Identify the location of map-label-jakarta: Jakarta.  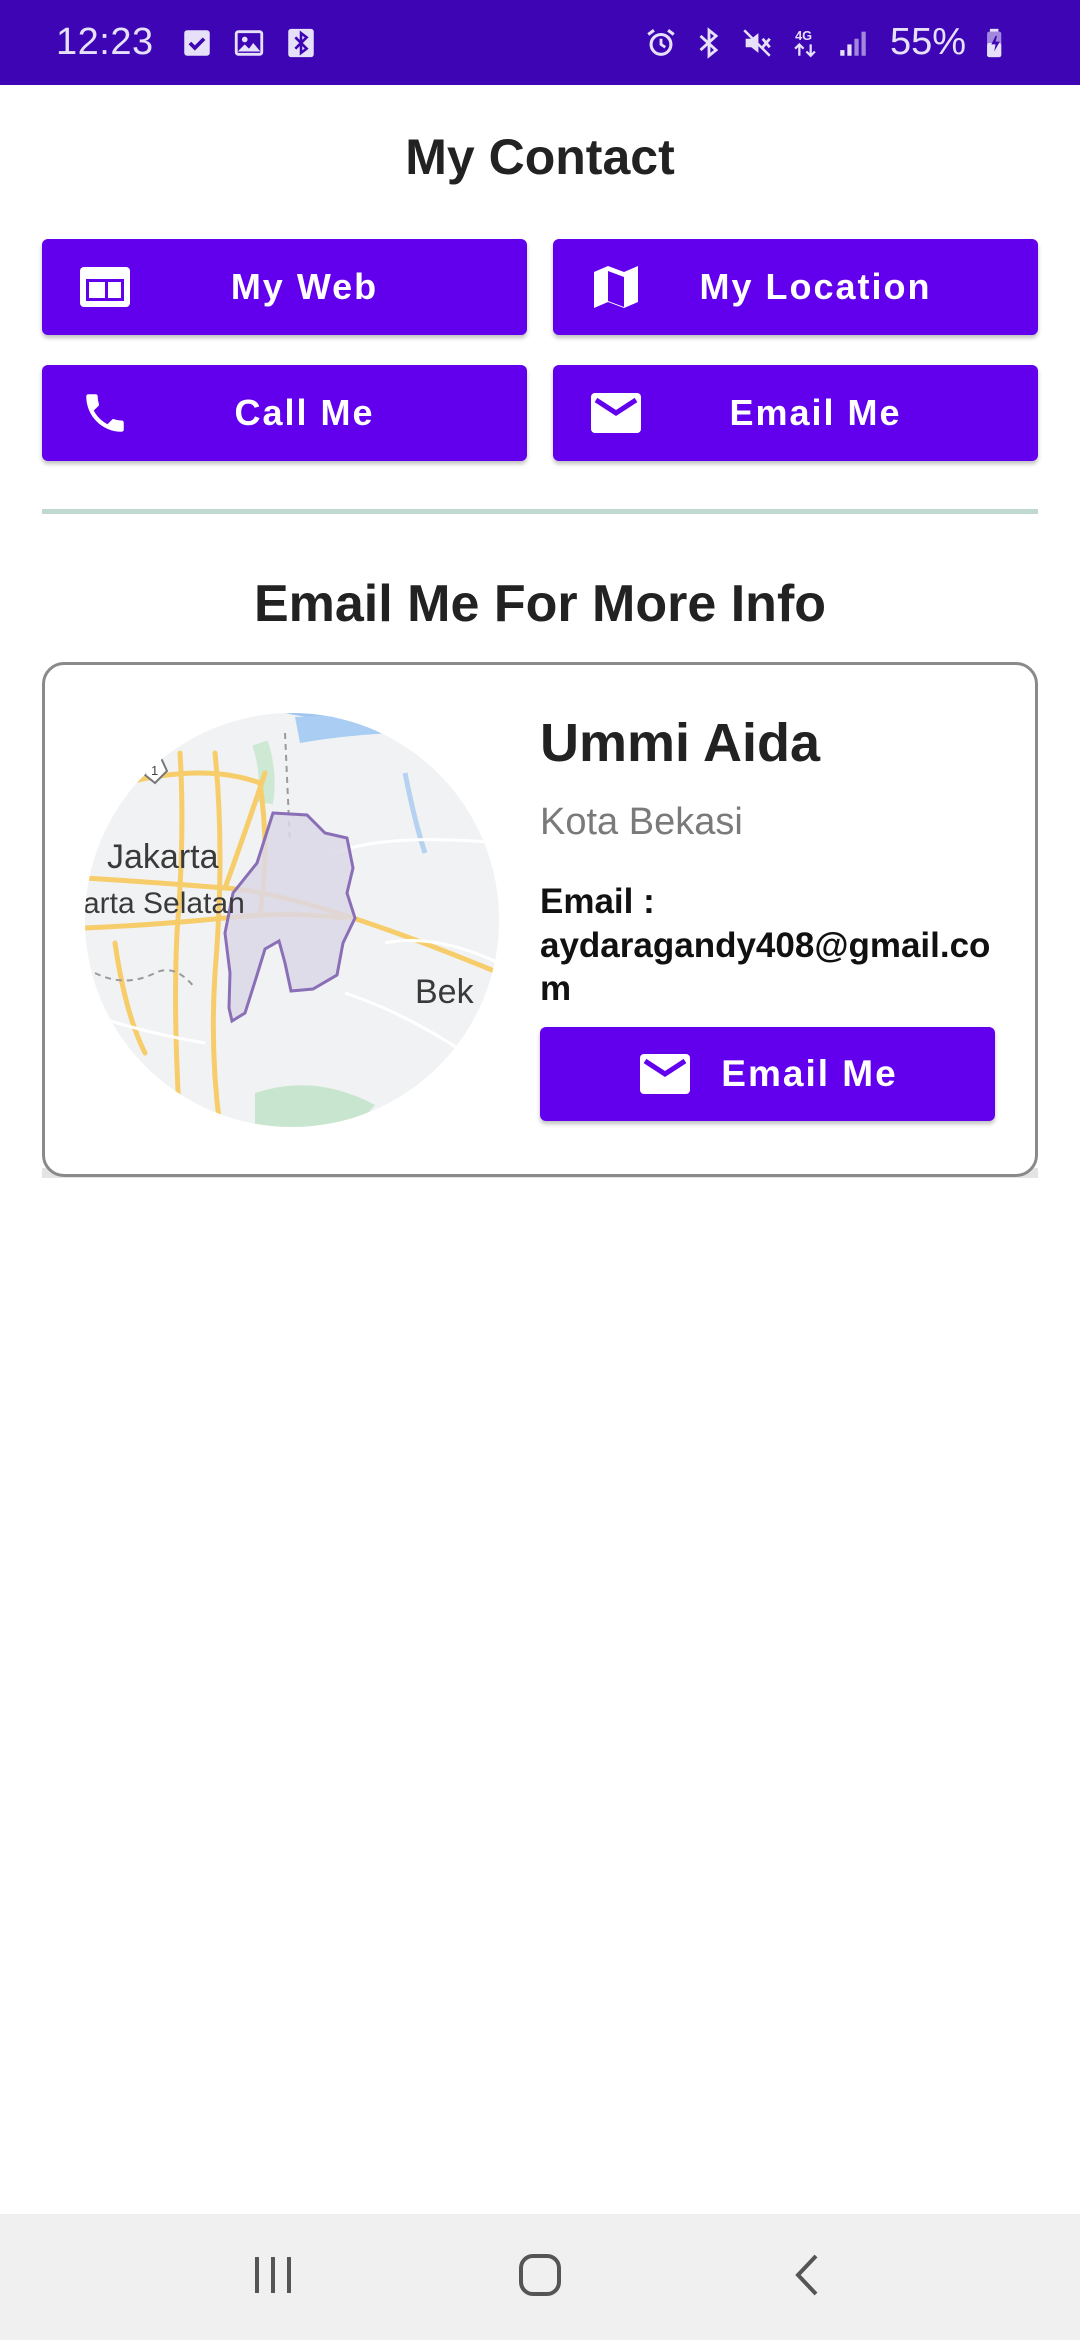
(163, 857).